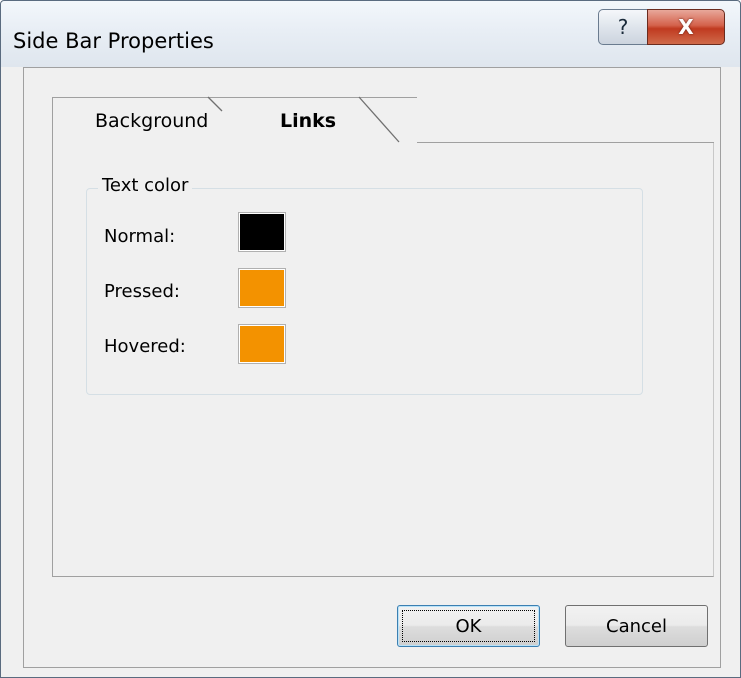  I want to click on hovered-color-swatch, so click(262, 344).